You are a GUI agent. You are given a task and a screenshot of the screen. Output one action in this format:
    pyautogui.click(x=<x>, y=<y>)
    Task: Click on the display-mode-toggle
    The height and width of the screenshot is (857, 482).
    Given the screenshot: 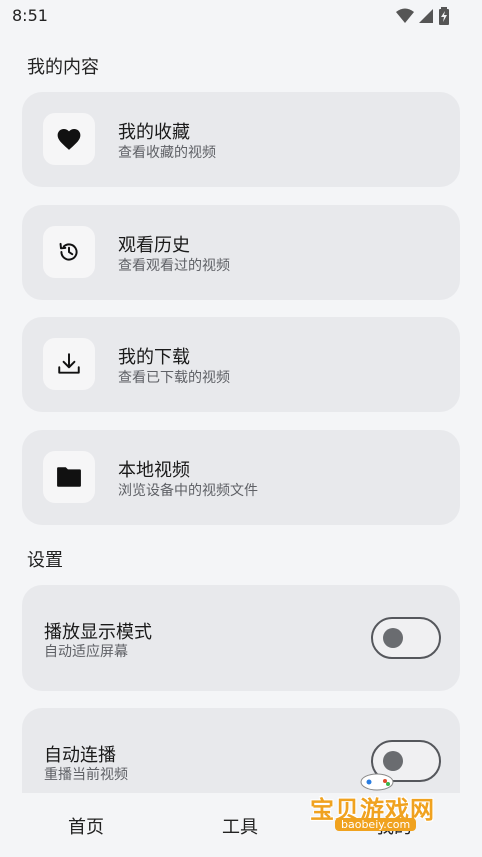 What is the action you would take?
    pyautogui.click(x=406, y=638)
    